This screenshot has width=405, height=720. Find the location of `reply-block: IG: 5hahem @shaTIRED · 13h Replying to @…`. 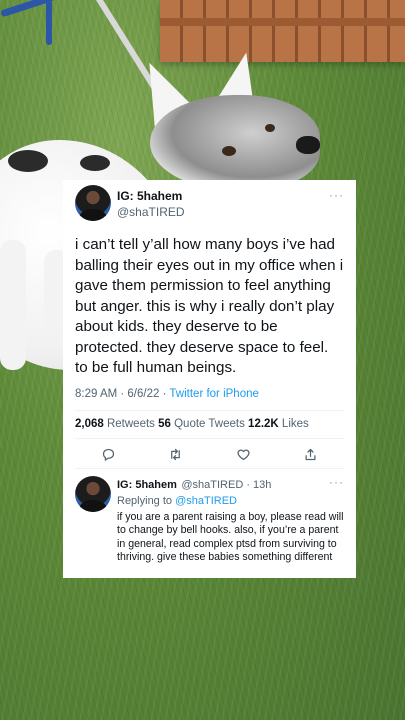

reply-block: IG: 5hahem @shaTIRED · 13h Replying to @… is located at coordinates (230, 520).